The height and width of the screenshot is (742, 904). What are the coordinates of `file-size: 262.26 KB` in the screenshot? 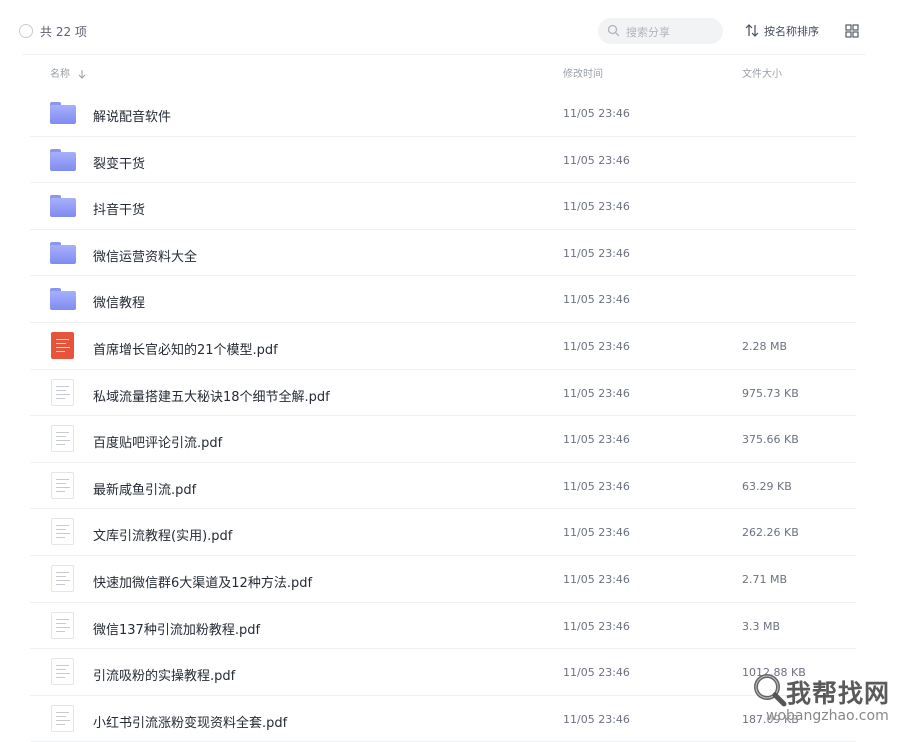 It's located at (770, 533).